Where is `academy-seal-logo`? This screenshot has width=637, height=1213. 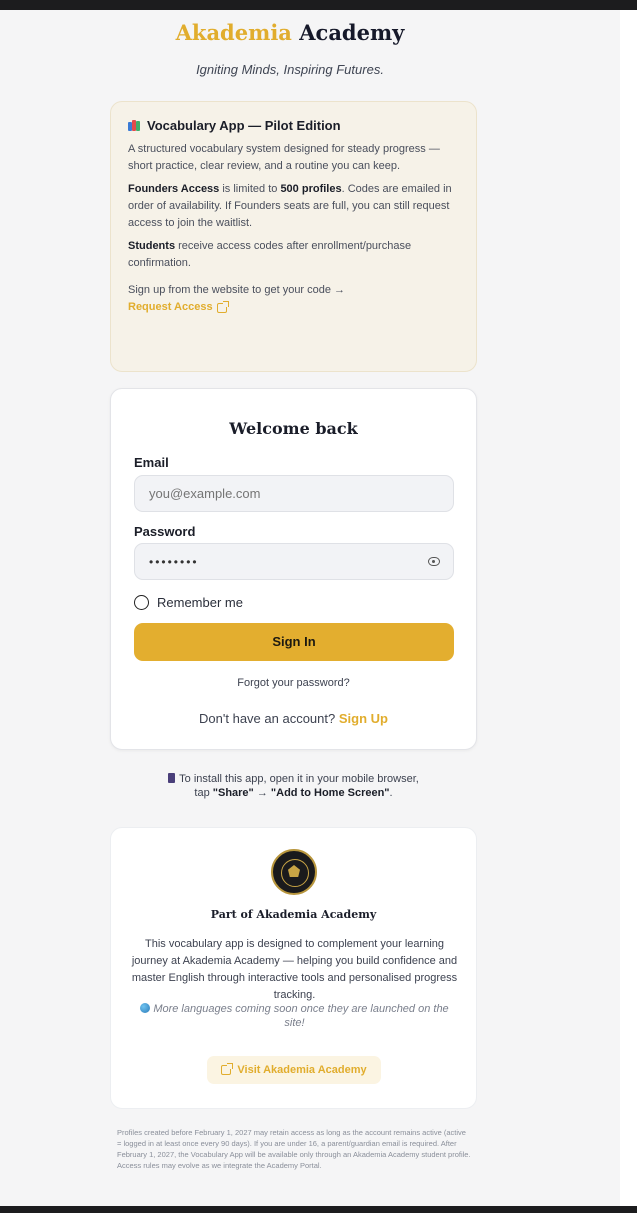 academy-seal-logo is located at coordinates (294, 872).